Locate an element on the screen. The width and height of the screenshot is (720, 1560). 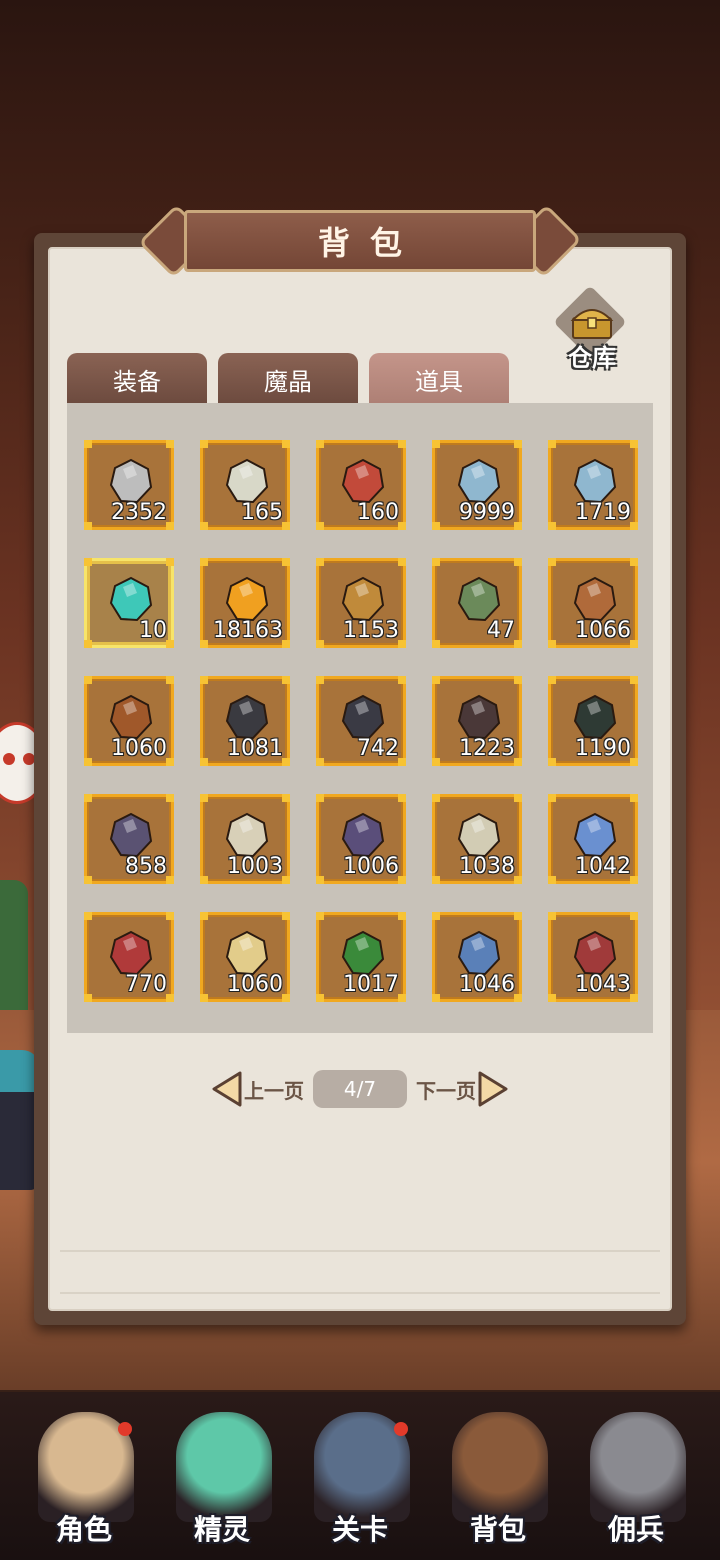
item-slot: 9999 is located at coordinates (477, 485).